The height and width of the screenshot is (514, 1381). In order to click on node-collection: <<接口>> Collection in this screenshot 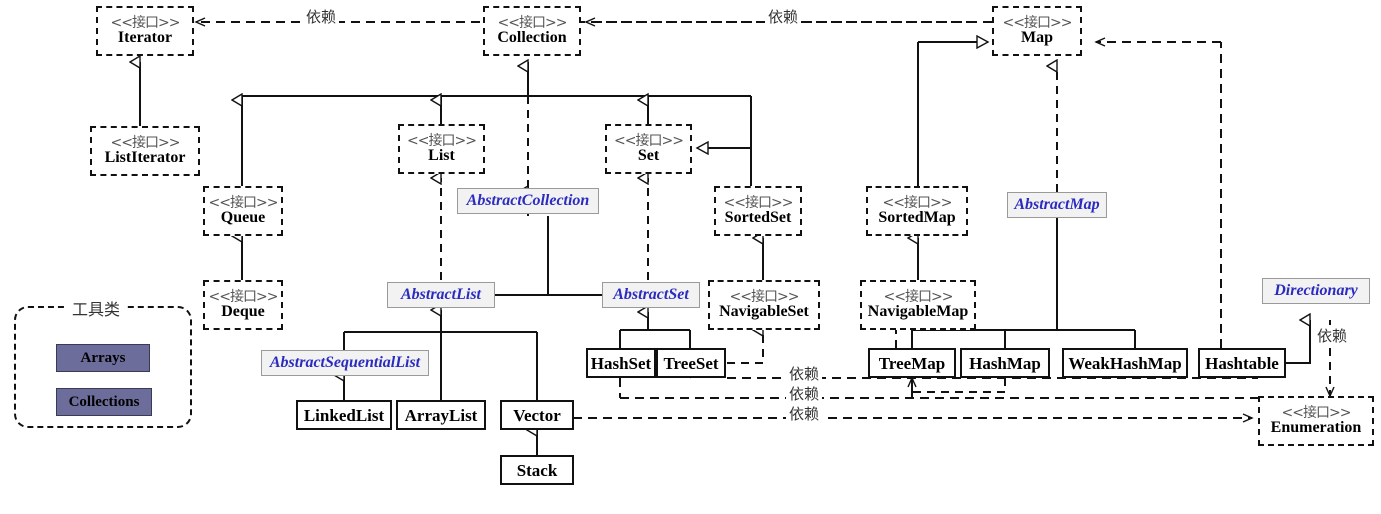, I will do `click(532, 31)`.